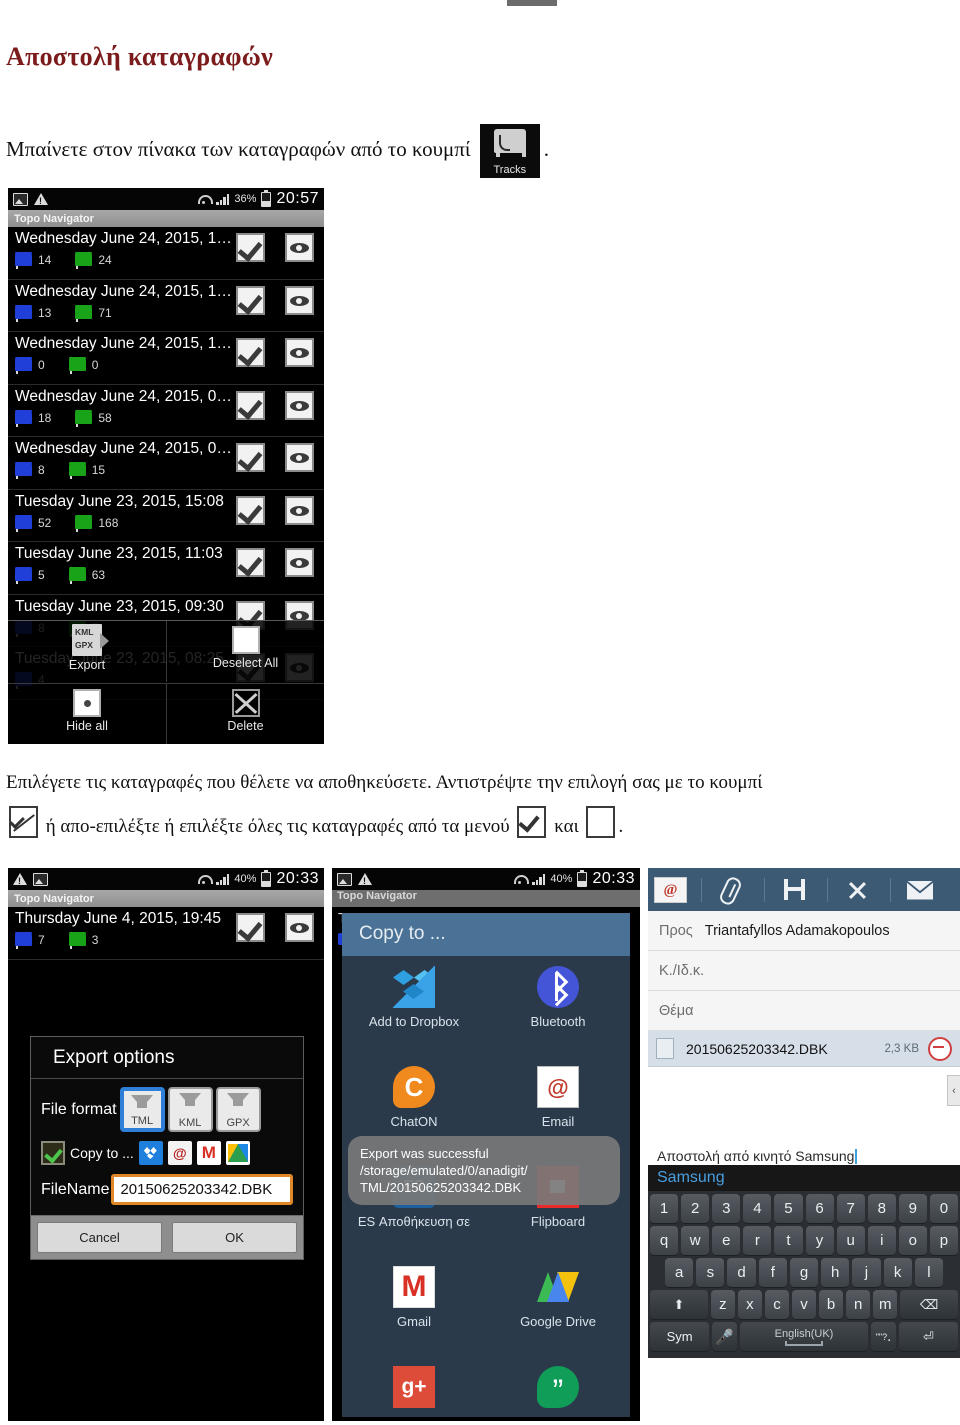 The height and width of the screenshot is (1425, 960). What do you see at coordinates (166, 516) in the screenshot?
I see `table-row: Tuesday June 23, 2015, 15:08 52 168` at bounding box center [166, 516].